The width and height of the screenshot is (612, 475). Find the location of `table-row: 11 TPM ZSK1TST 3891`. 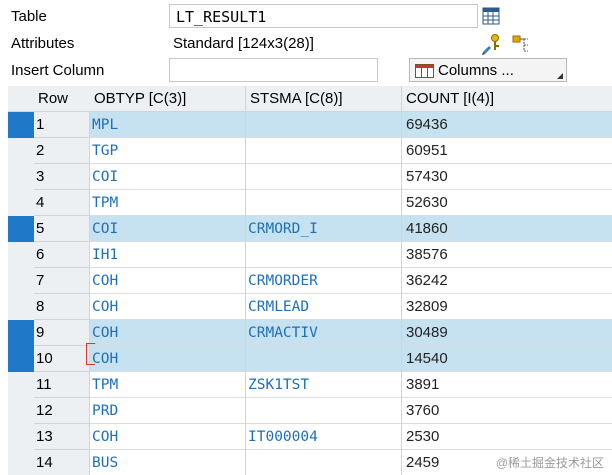

table-row: 11 TPM ZSK1TST 3891 is located at coordinates (310, 385).